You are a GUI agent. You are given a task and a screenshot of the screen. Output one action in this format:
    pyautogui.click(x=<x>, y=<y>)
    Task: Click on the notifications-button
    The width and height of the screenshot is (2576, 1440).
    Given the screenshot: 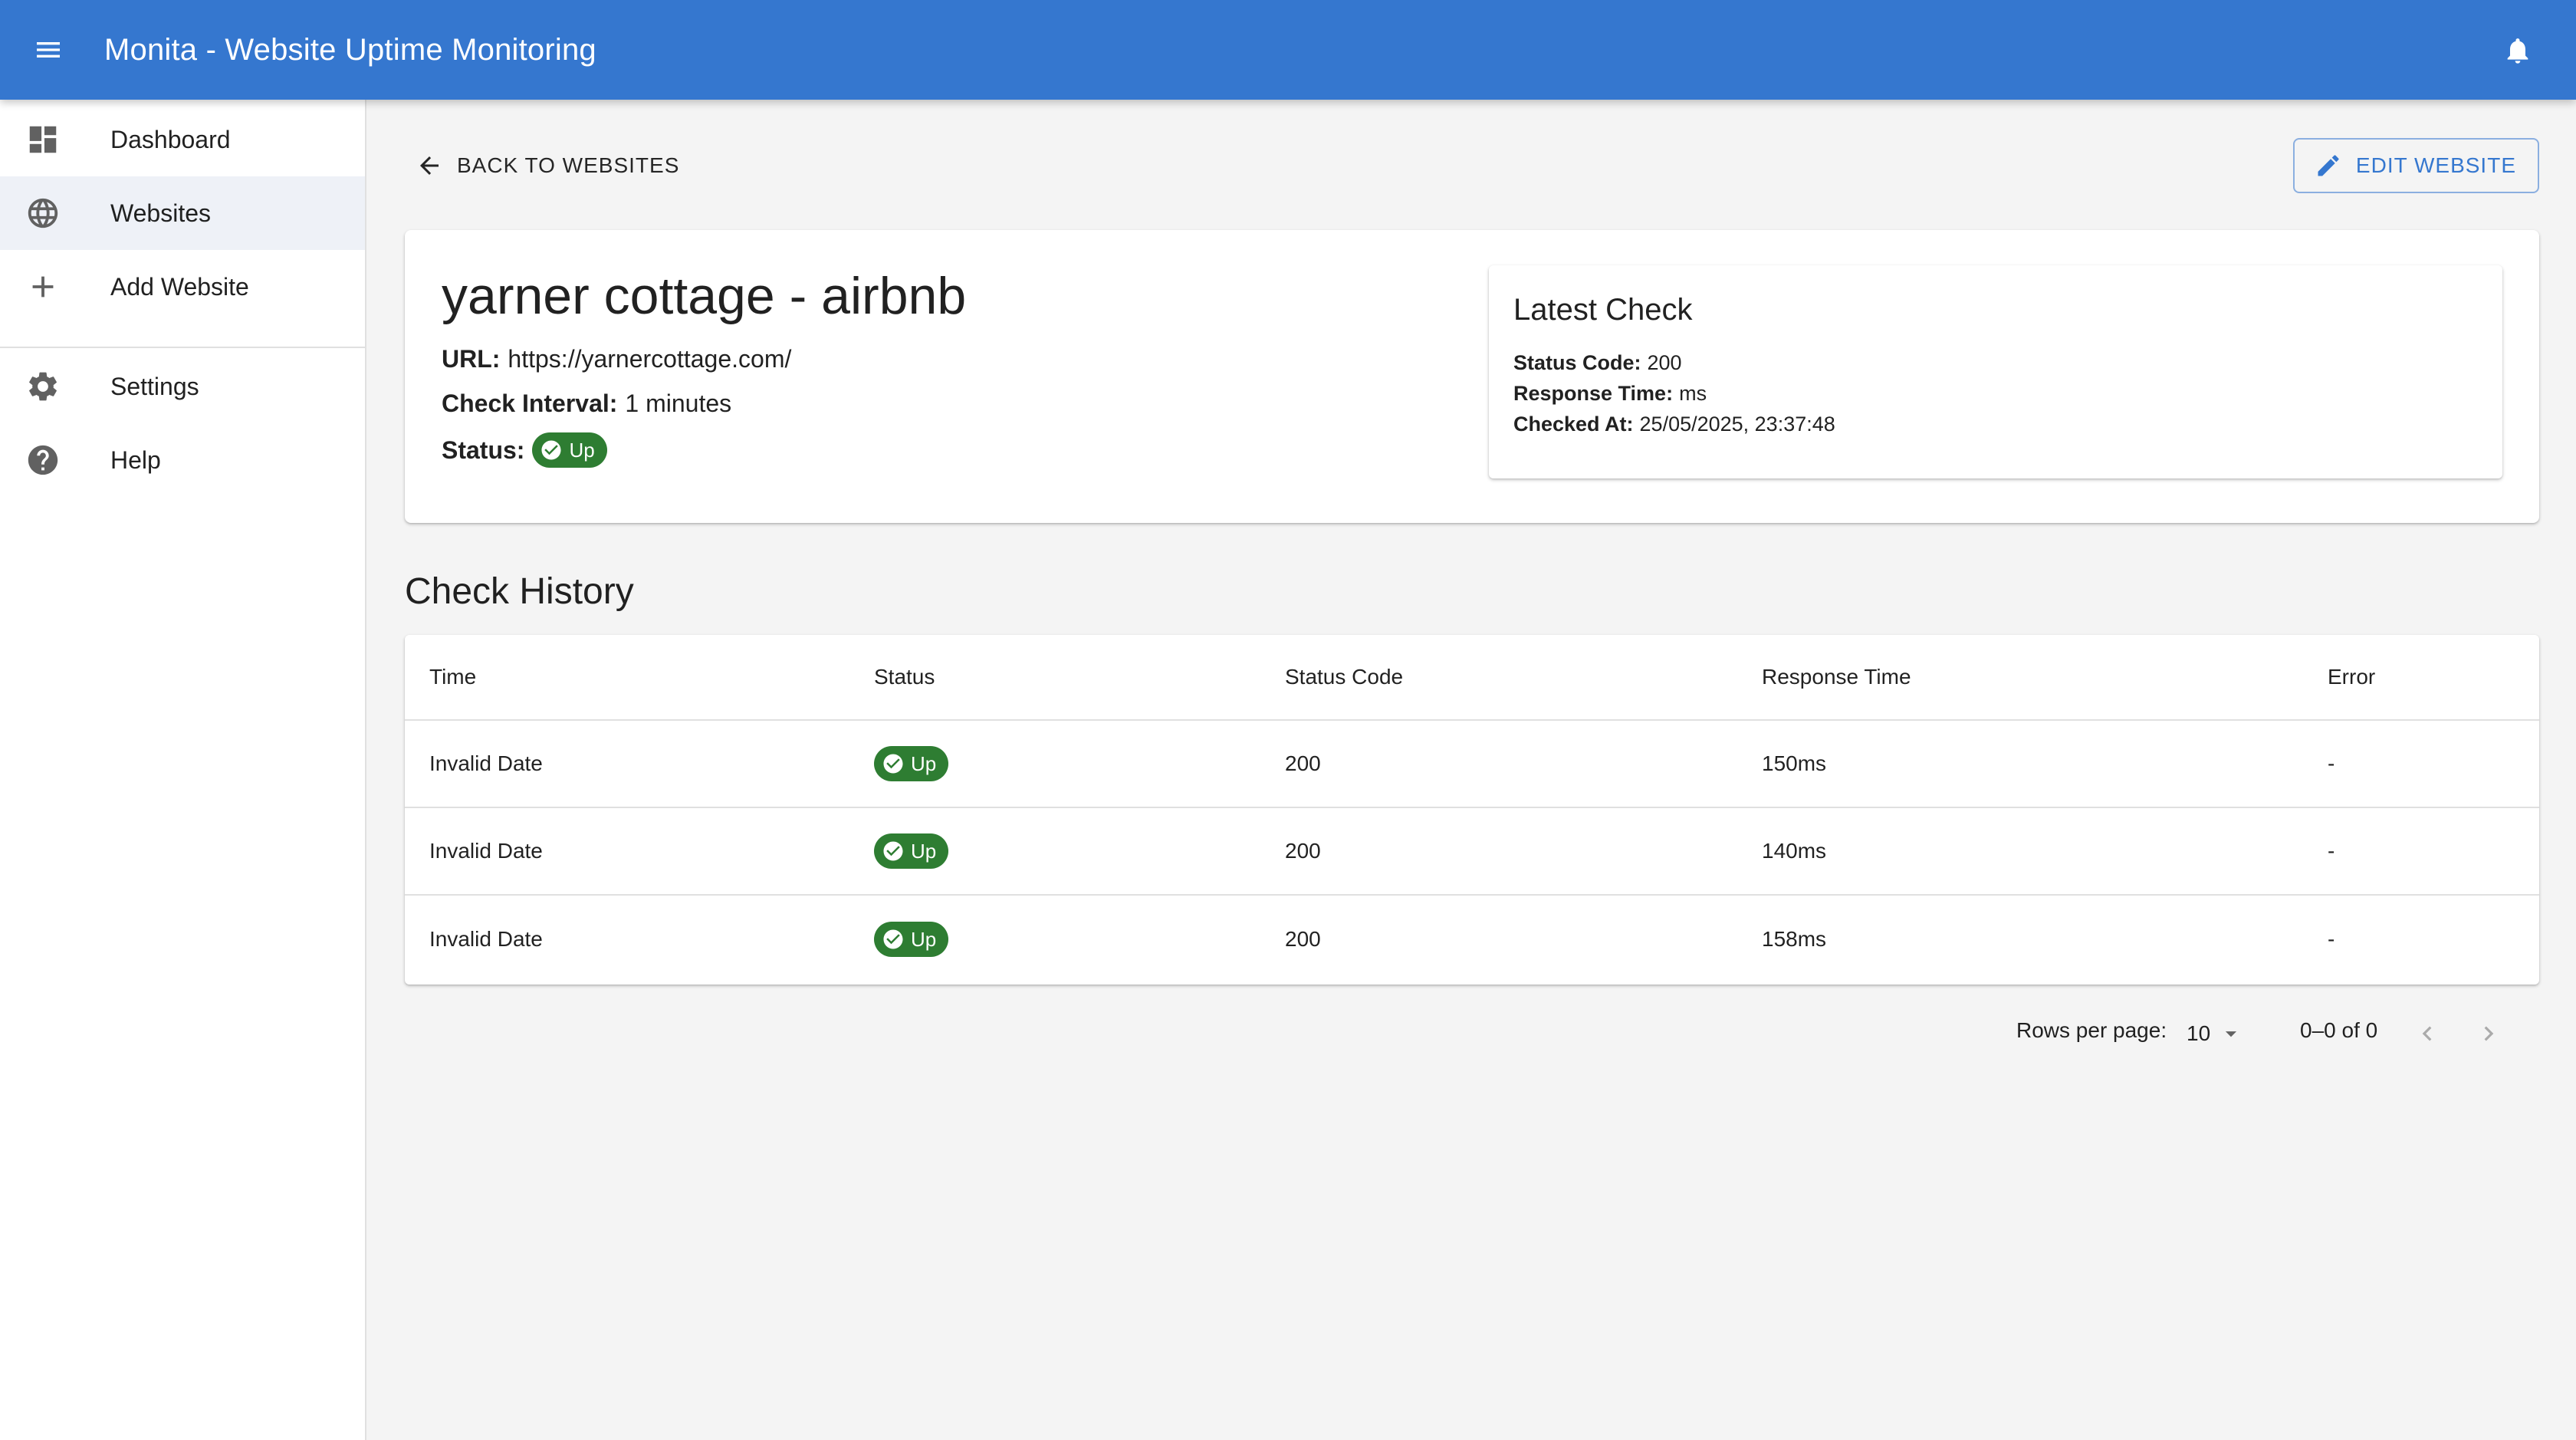 What is the action you would take?
    pyautogui.click(x=2518, y=51)
    